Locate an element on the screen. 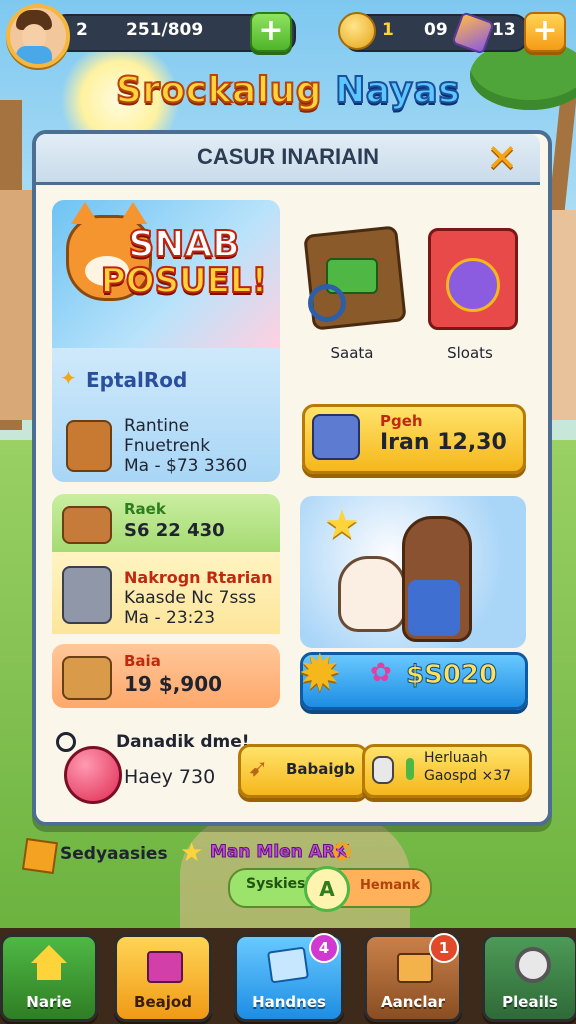 This screenshot has height=1024, width=576. chest-nav-icon is located at coordinates (413, 964).